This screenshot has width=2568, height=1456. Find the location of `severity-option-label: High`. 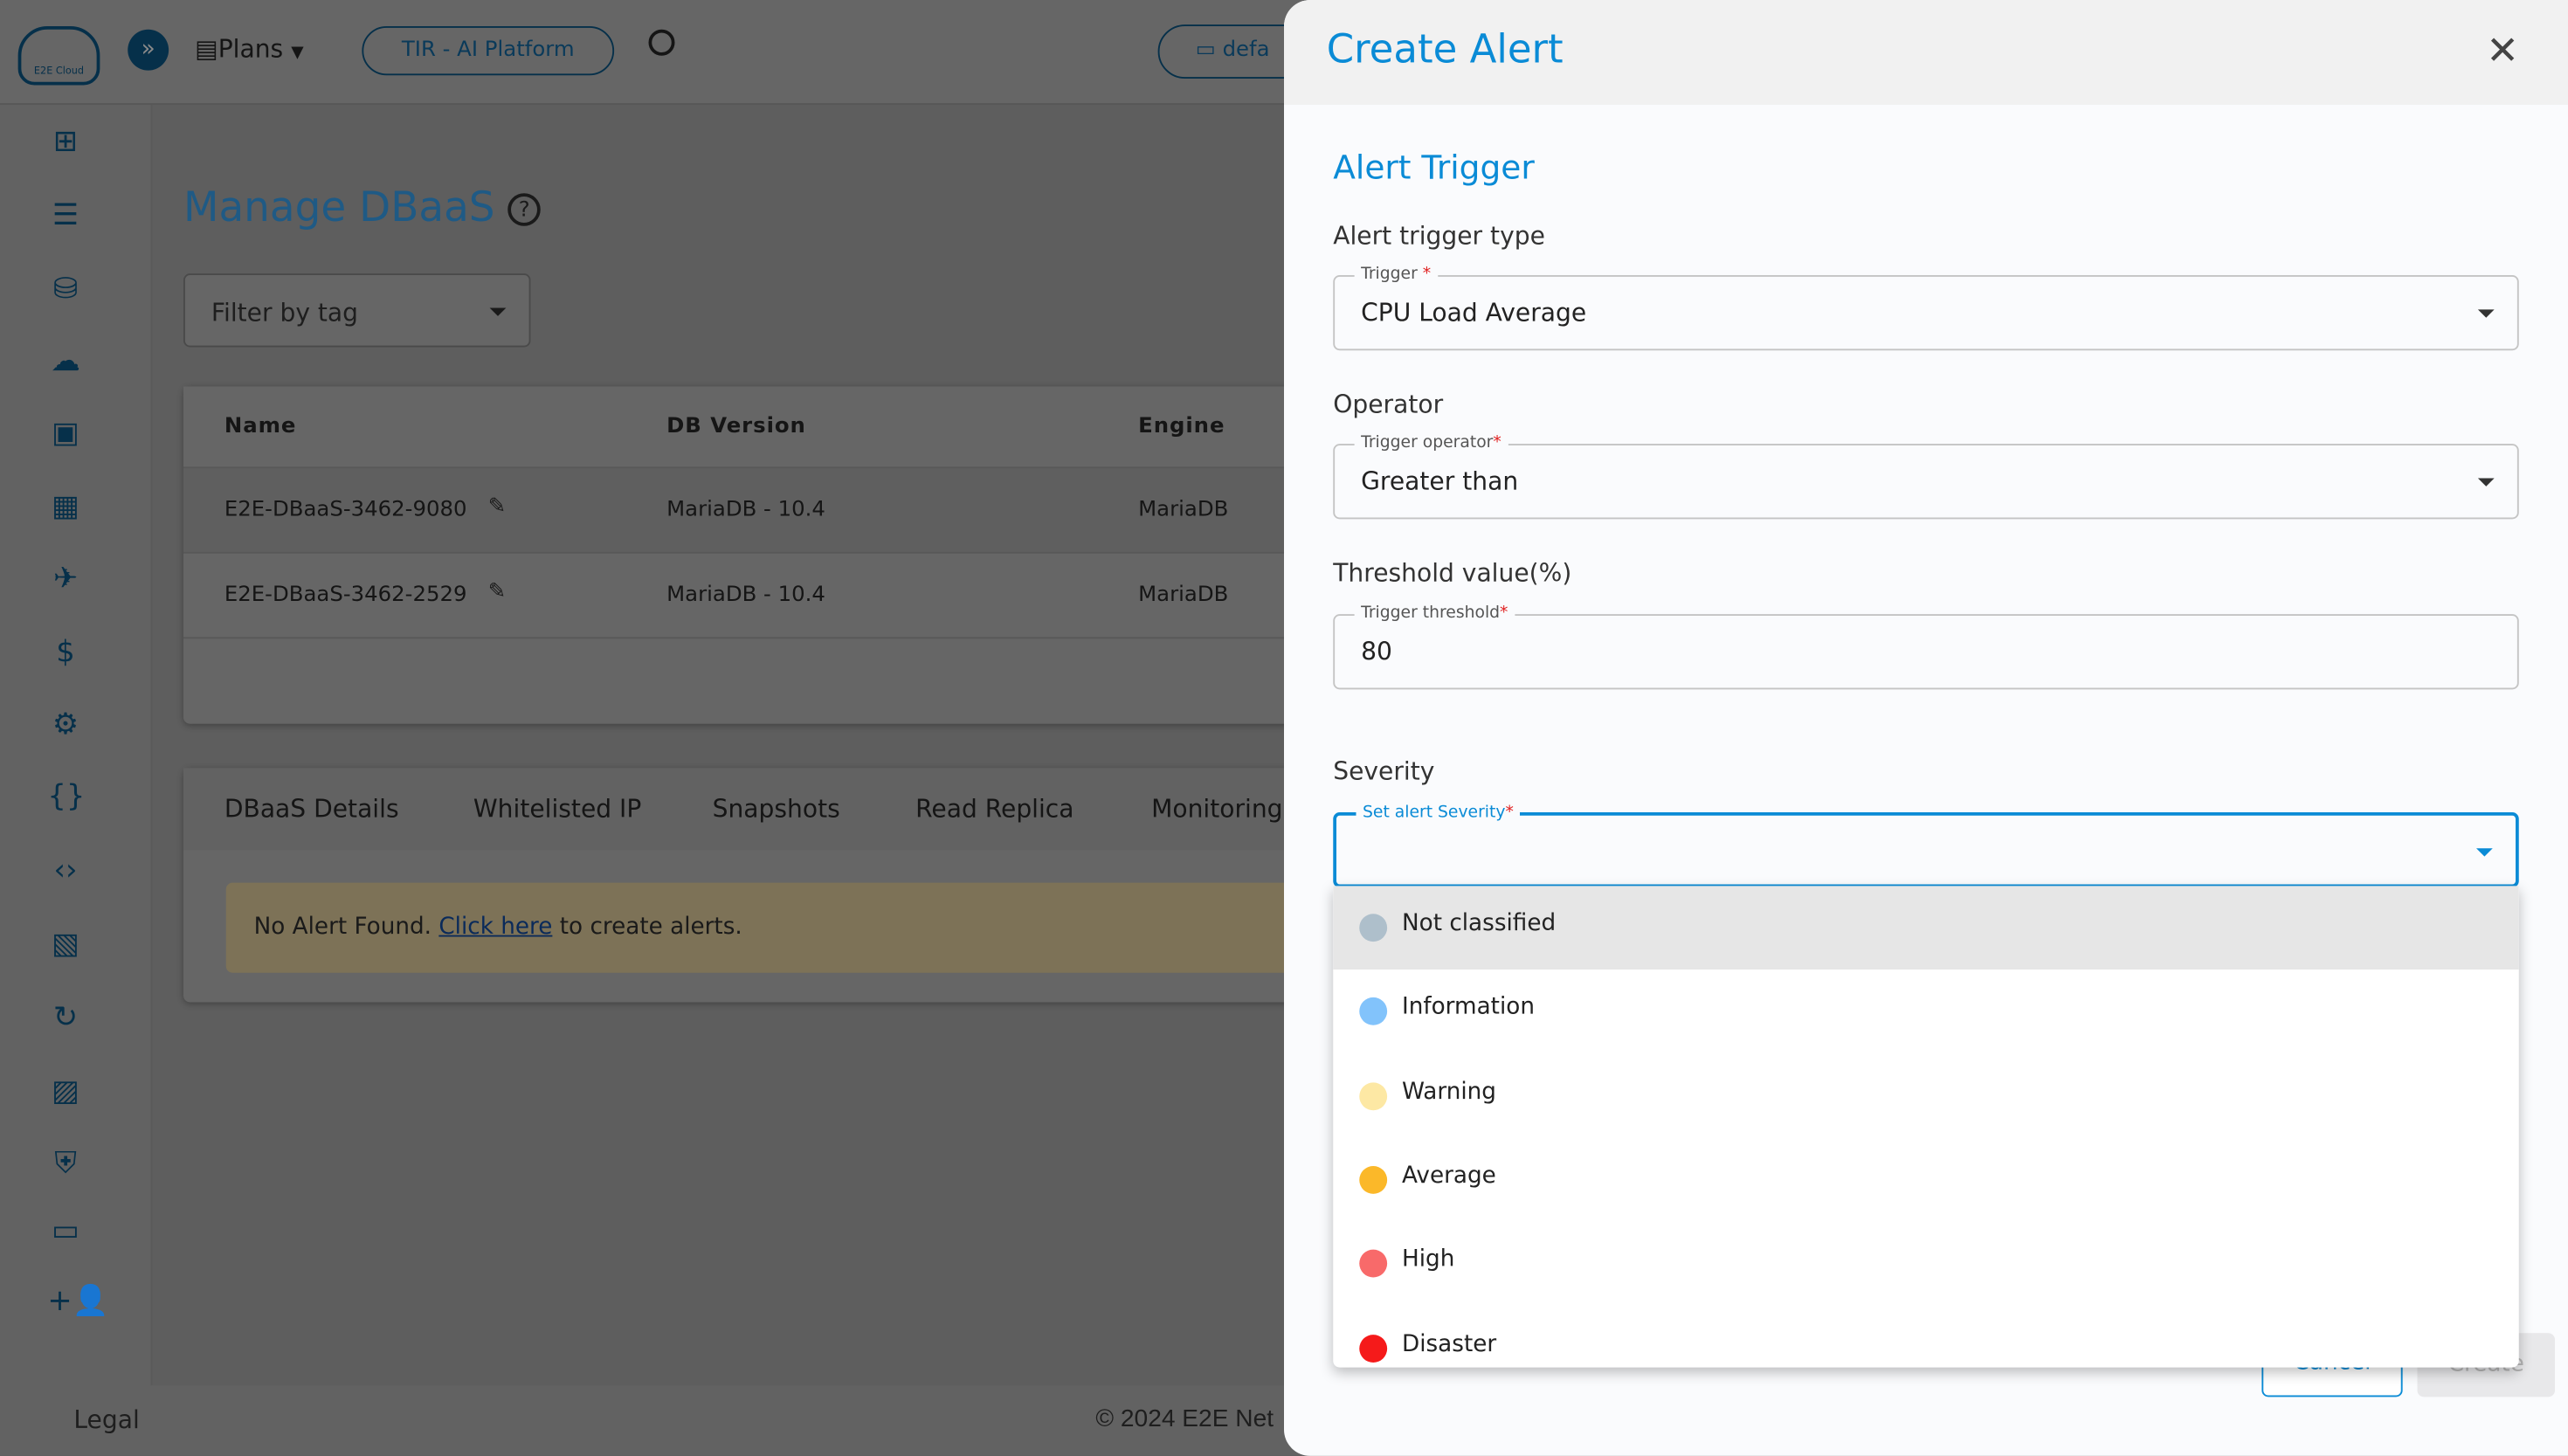

severity-option-label: High is located at coordinates (1428, 1259).